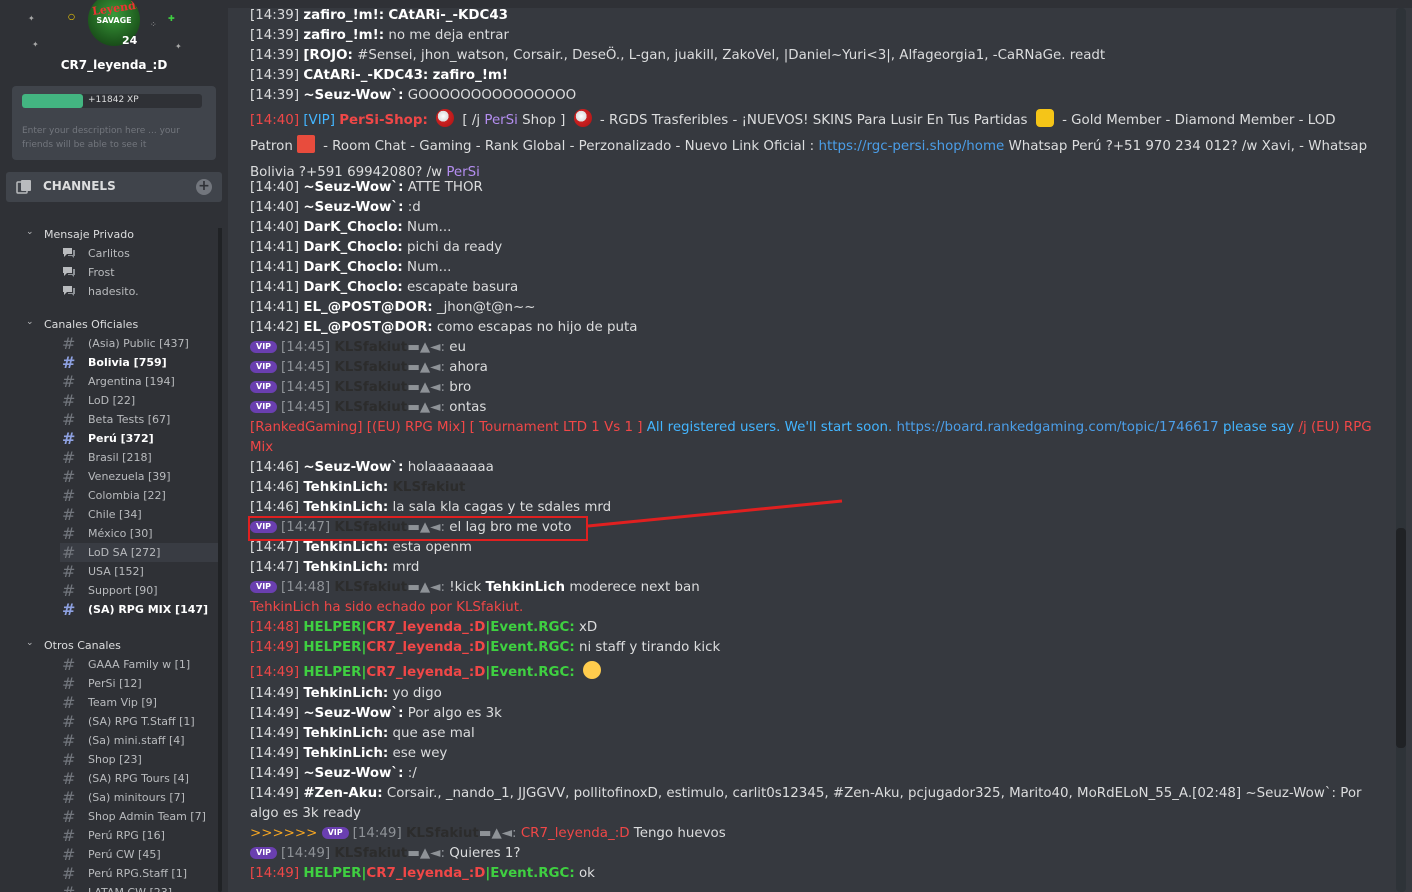 This screenshot has width=1412, height=892. What do you see at coordinates (413, 95) in the screenshot?
I see `chat-message: [14:39] ~Seuz-Wow`: GOOOOOOOOOOOOOOO` at bounding box center [413, 95].